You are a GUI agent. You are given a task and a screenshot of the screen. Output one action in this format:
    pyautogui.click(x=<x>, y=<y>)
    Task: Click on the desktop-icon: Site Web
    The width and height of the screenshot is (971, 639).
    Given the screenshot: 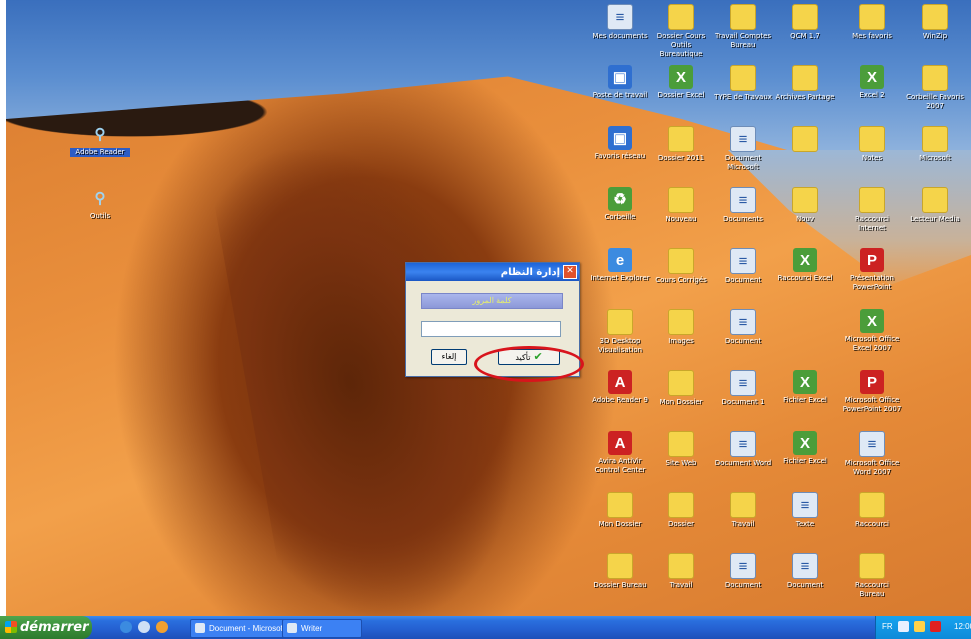 What is the action you would take?
    pyautogui.click(x=681, y=449)
    